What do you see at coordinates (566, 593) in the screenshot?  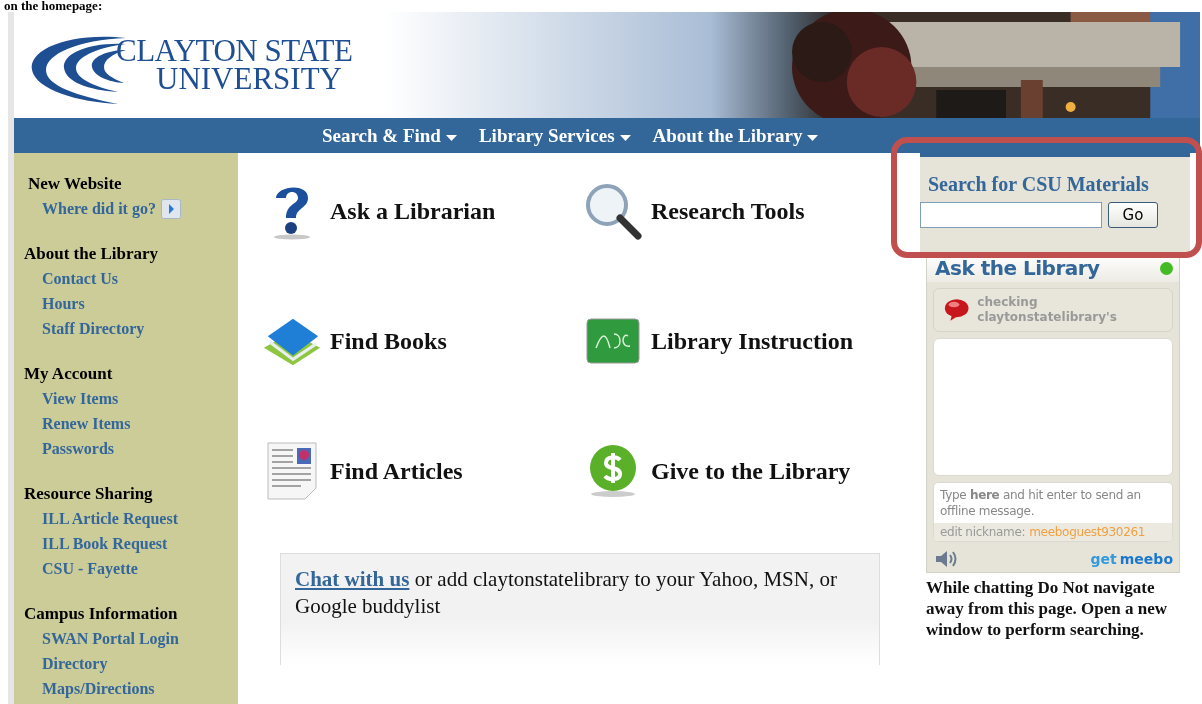 I see `chat-text: Chat with us or add claytonstatelibrary to your Yahoo, MSN, or Google buddylist` at bounding box center [566, 593].